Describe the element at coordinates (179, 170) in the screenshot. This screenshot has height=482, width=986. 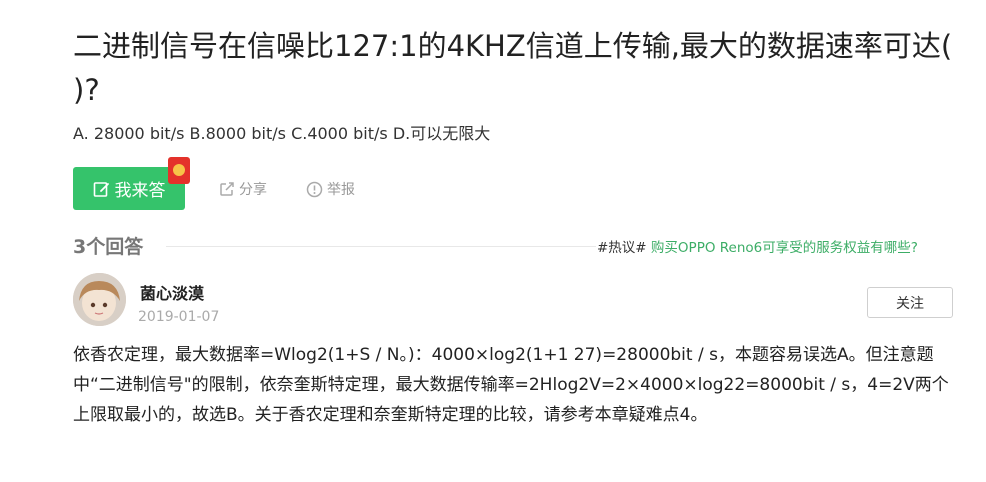
I see `redpacket-icon` at that location.